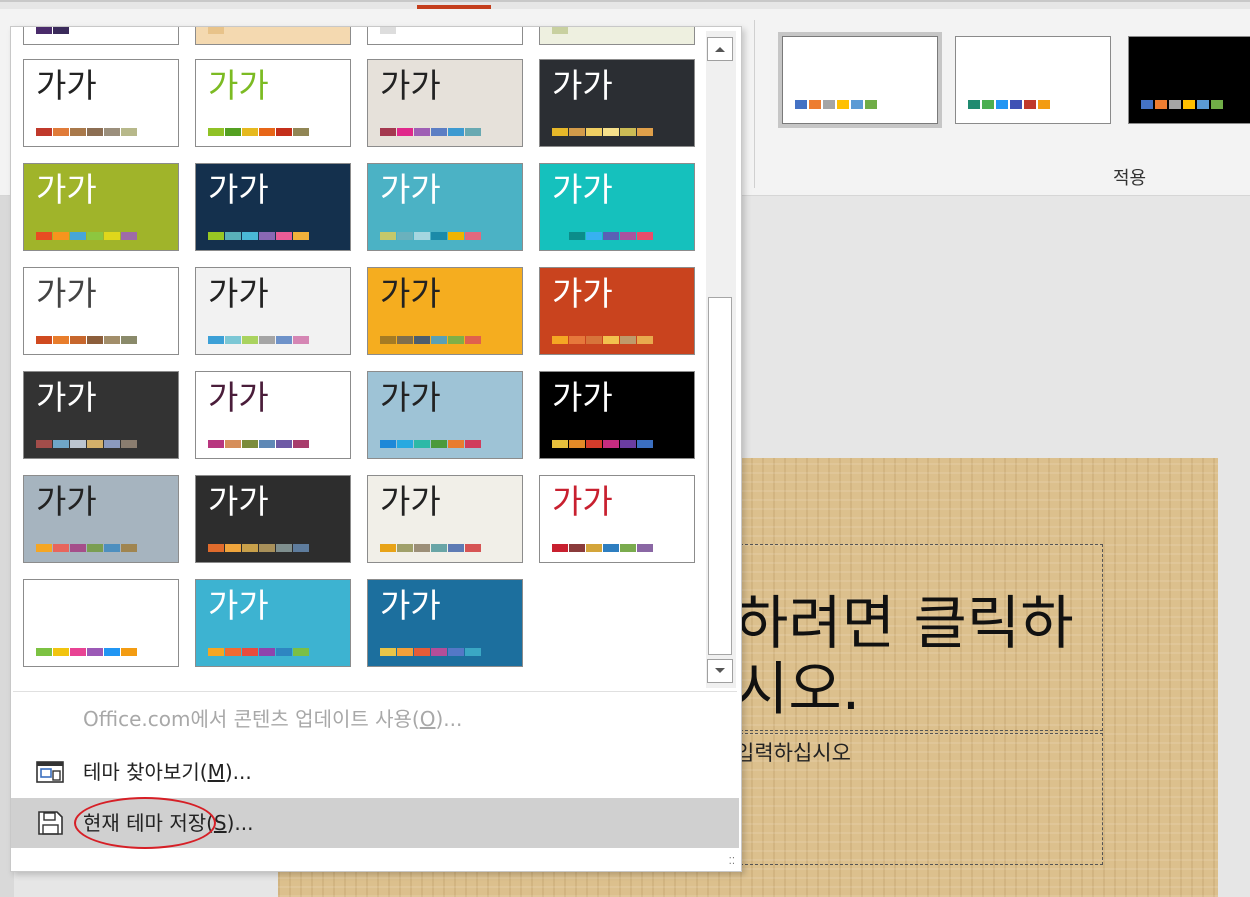  What do you see at coordinates (617, 103) in the screenshot?
I see `theme-dark-texture: 가가` at bounding box center [617, 103].